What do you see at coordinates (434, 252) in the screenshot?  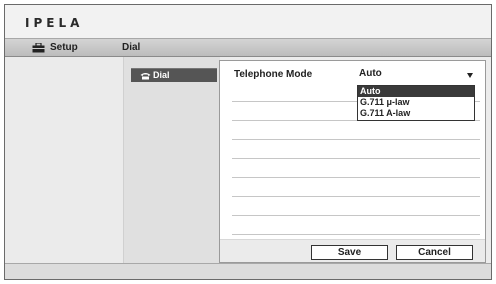 I see `cancel-button: Cancel` at bounding box center [434, 252].